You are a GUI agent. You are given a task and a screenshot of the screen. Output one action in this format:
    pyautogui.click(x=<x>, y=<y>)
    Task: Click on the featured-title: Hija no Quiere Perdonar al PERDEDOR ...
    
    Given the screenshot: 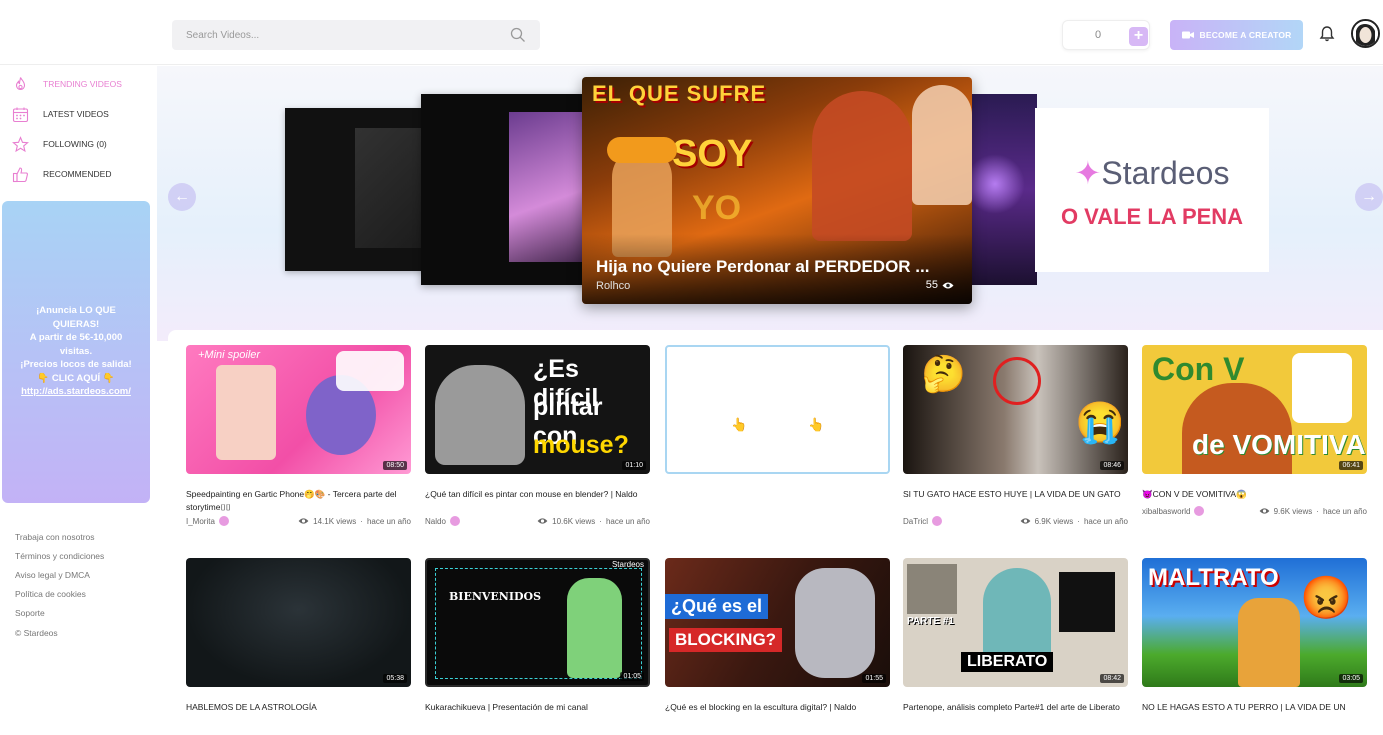 What is the action you would take?
    pyautogui.click(x=762, y=267)
    